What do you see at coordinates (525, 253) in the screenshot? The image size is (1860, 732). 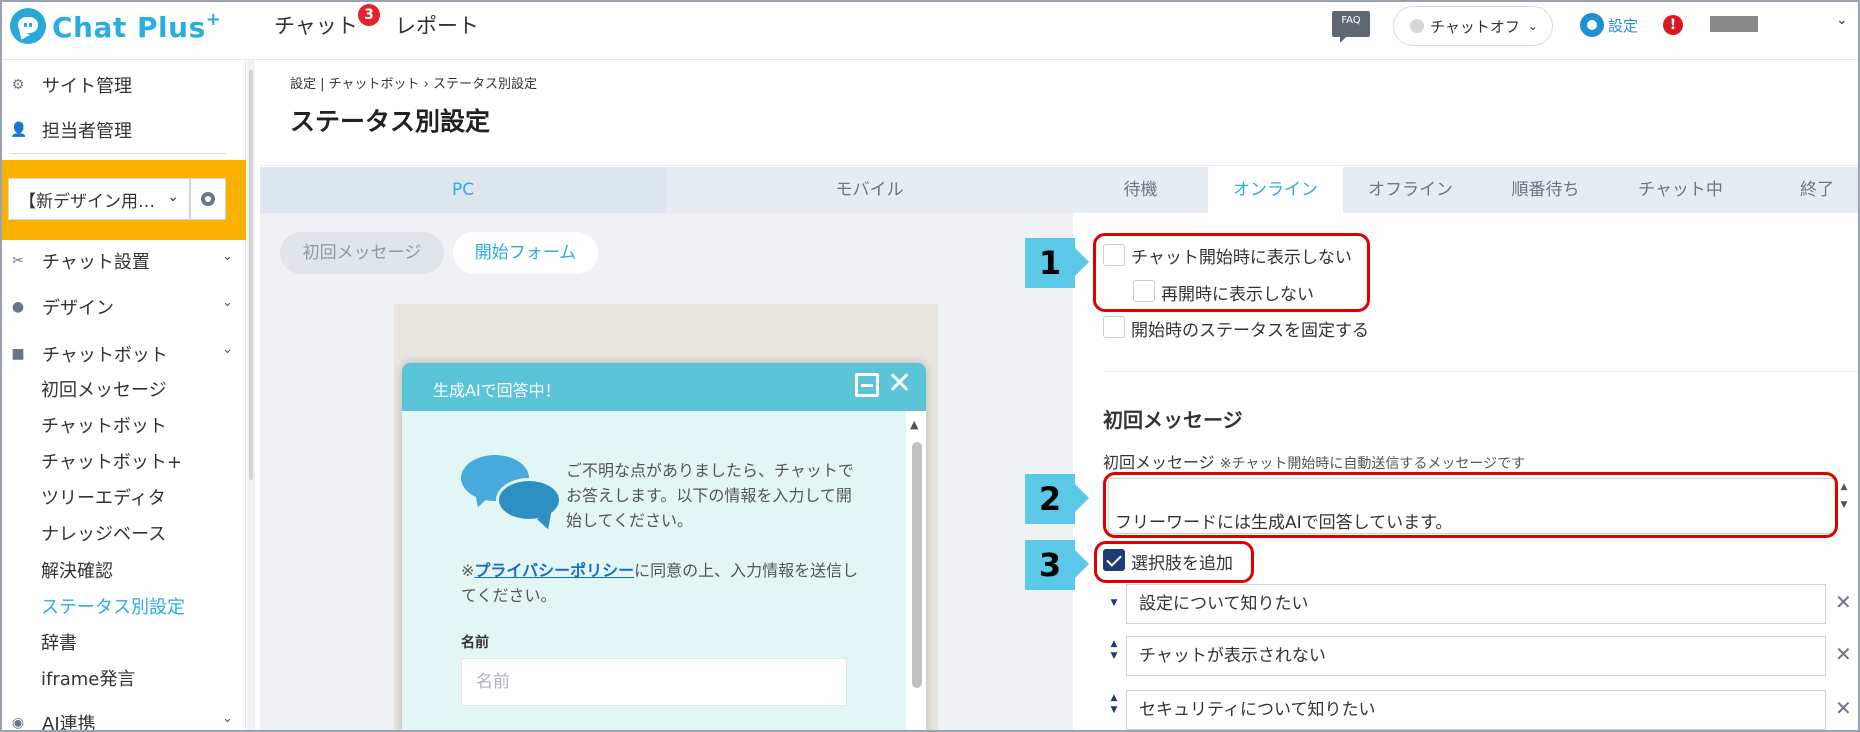 I see `pill-start-form: 開始フォーム` at bounding box center [525, 253].